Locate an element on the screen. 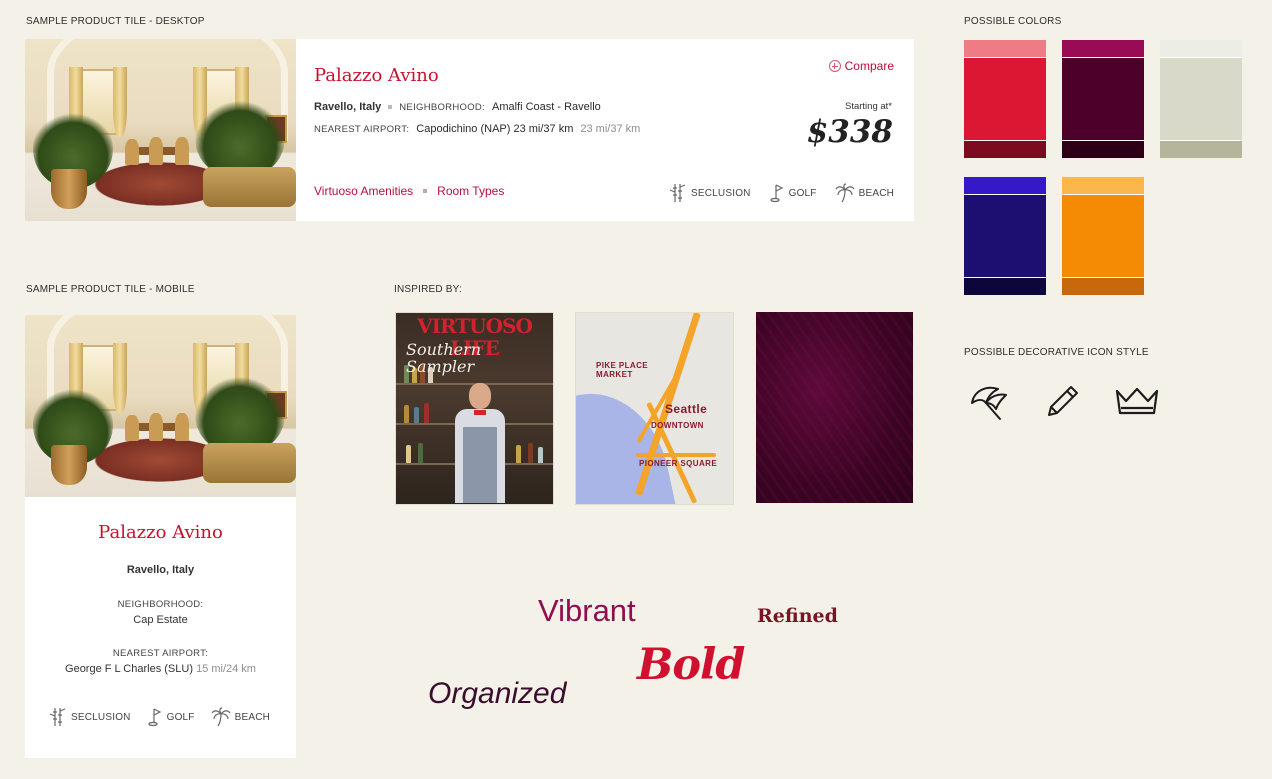 This screenshot has width=1272, height=779. divider-square is located at coordinates (390, 107).